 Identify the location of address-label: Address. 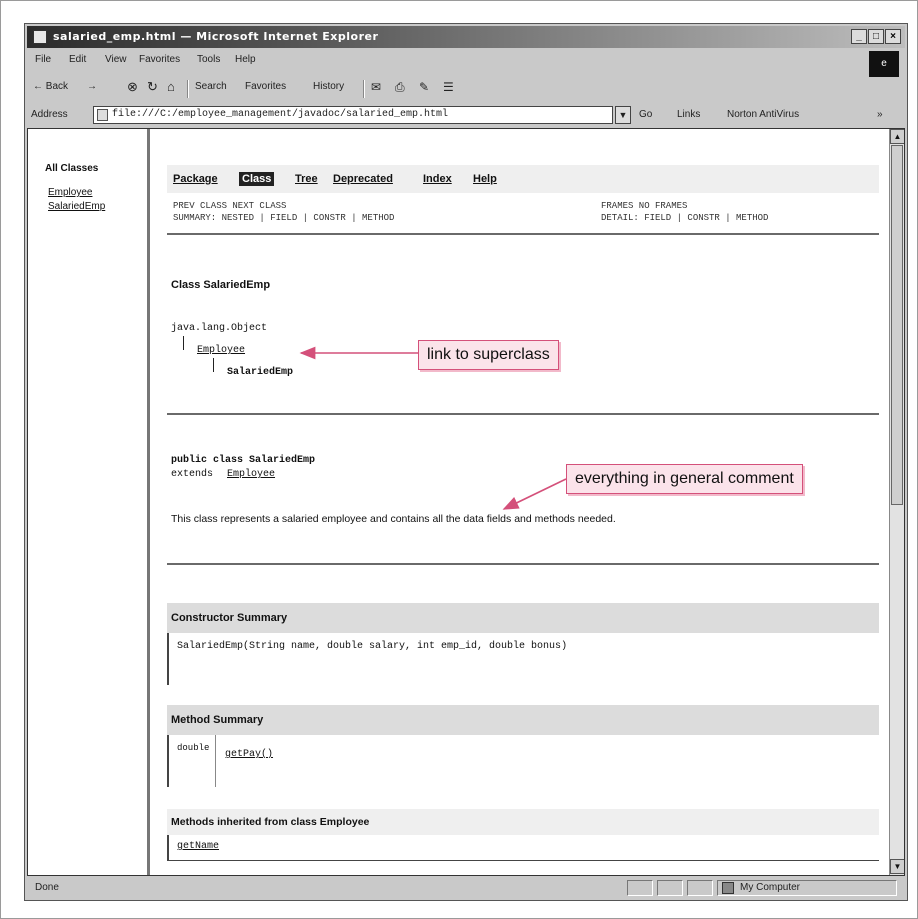
(49, 114).